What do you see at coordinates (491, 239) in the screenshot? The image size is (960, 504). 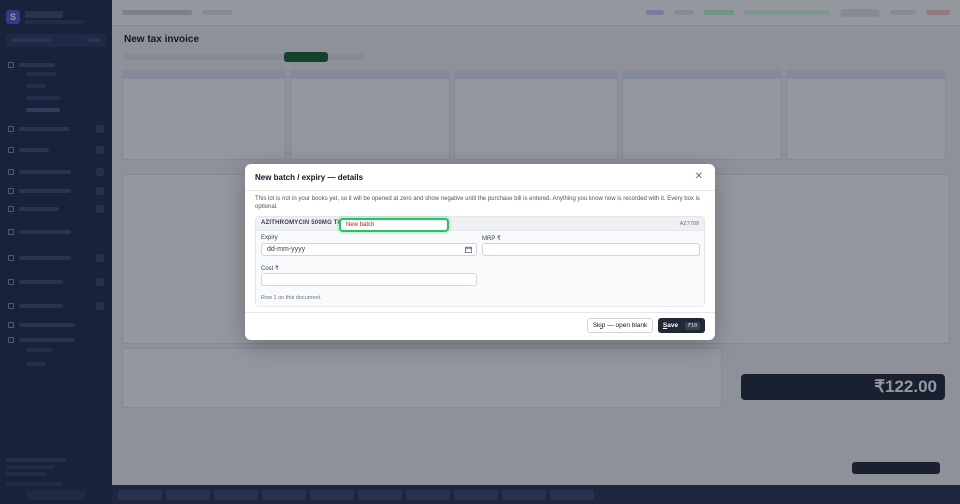 I see `mrp-label: MRP ₹` at bounding box center [491, 239].